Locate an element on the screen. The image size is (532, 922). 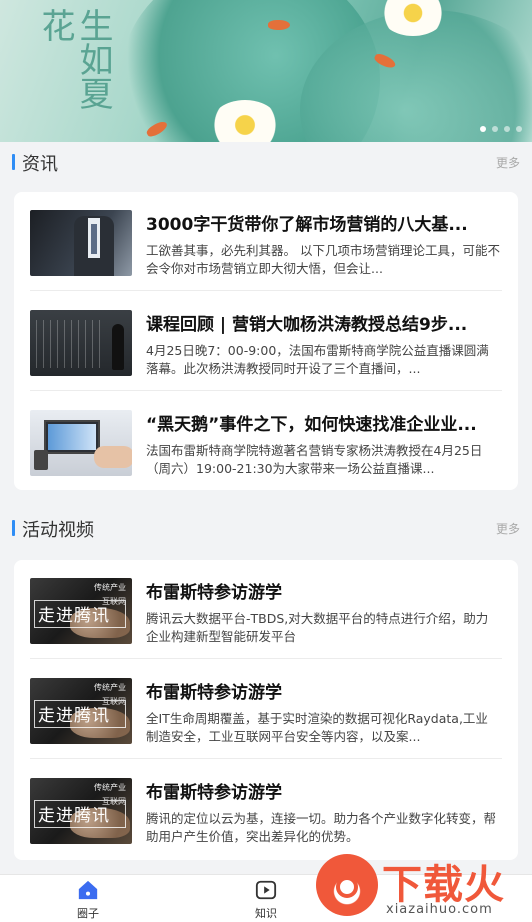
play-icon is located at coordinates (266, 890).